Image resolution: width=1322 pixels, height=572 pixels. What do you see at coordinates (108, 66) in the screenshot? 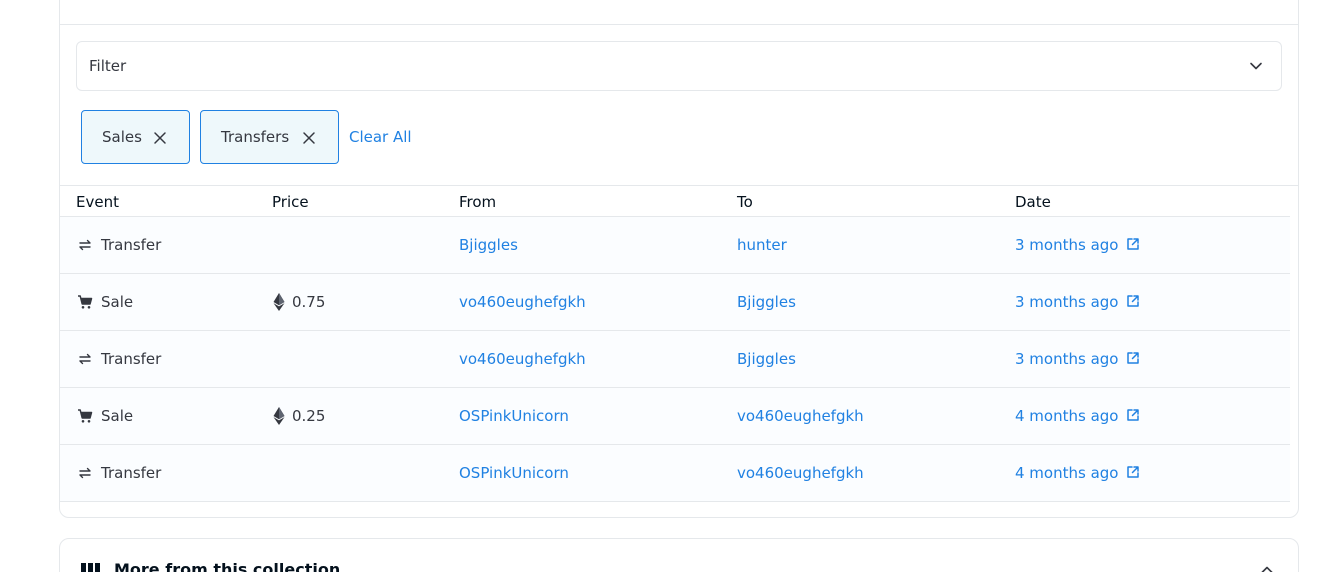
I see `filter-label: Filter` at bounding box center [108, 66].